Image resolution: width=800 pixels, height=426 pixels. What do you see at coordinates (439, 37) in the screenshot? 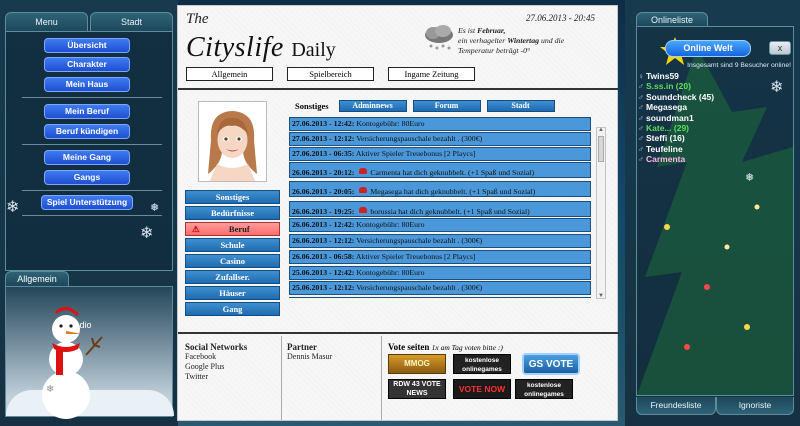
I see `hail-cloud-icon` at bounding box center [439, 37].